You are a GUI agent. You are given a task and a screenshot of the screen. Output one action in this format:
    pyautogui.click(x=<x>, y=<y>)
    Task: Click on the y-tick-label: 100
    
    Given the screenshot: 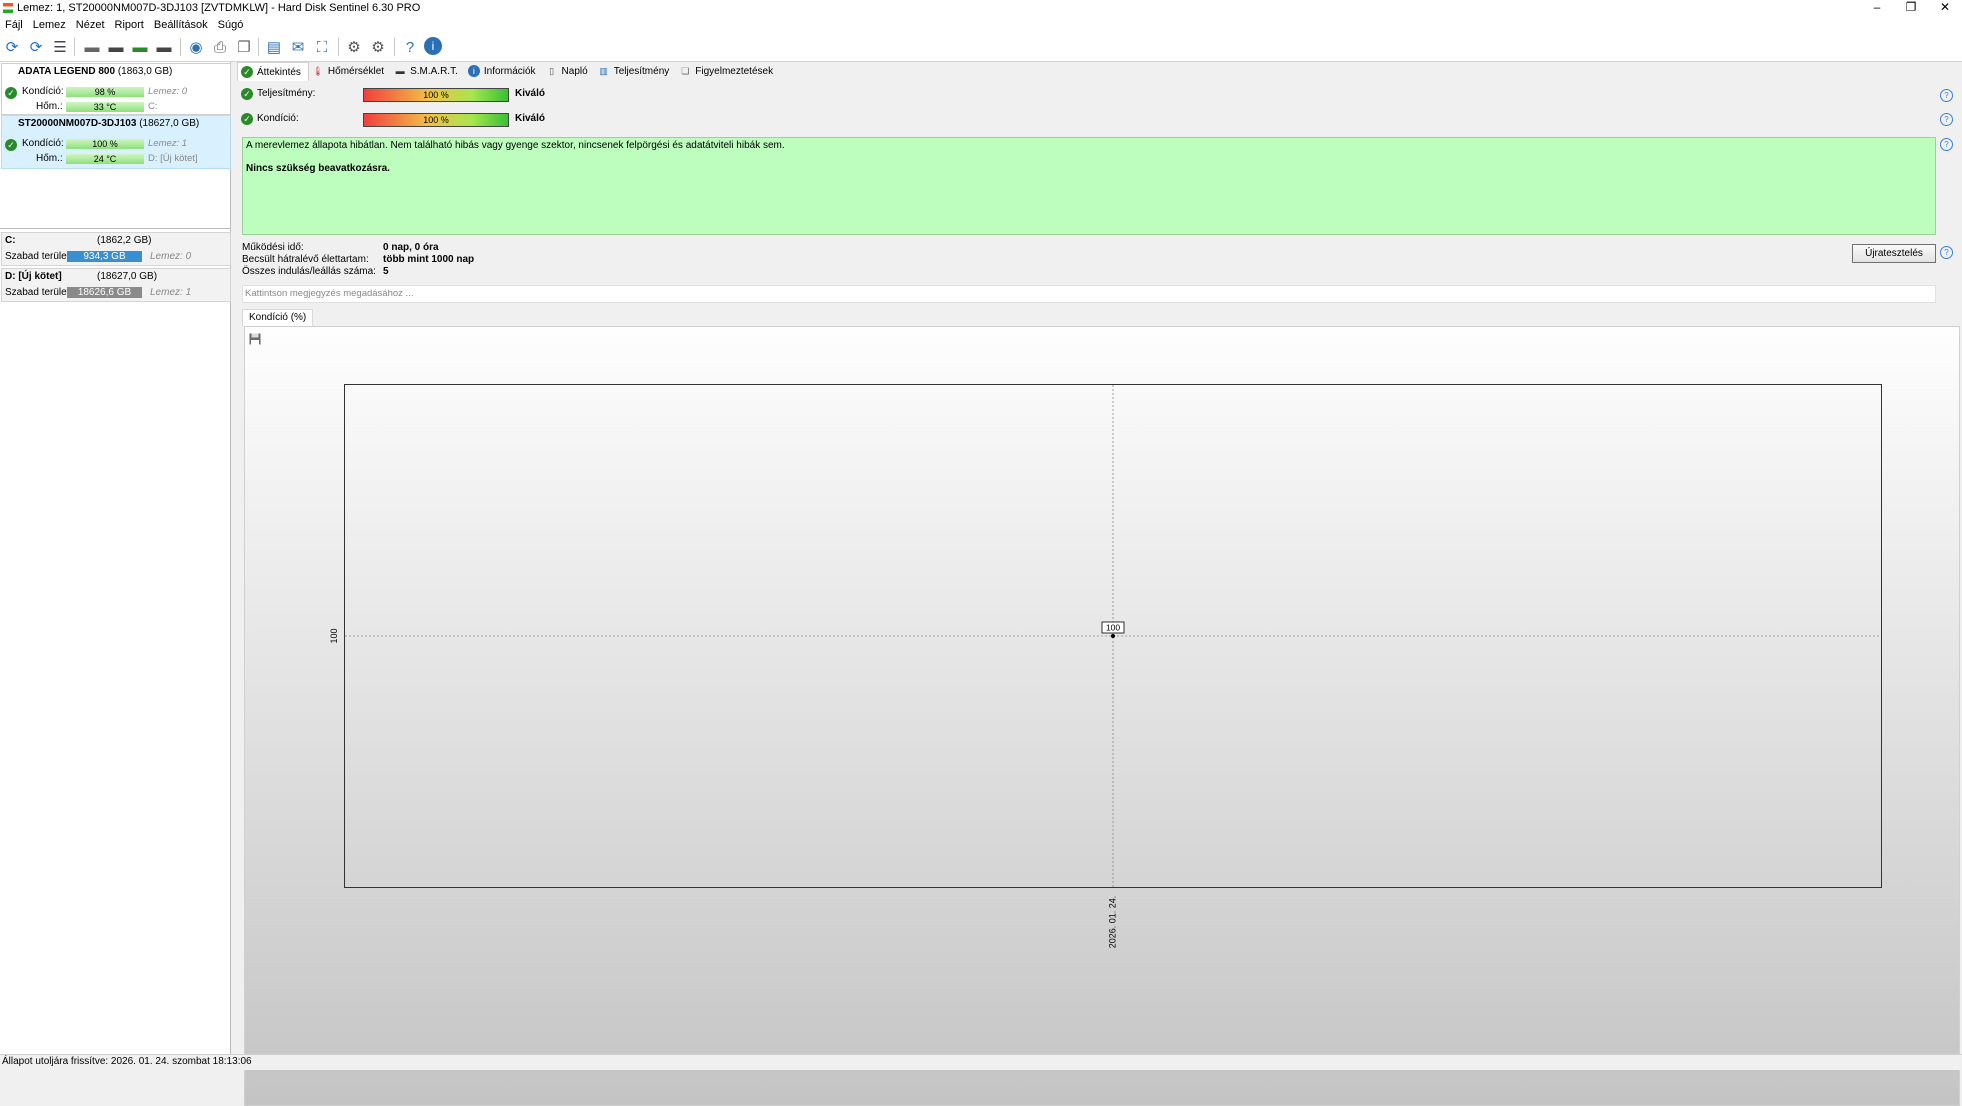 What is the action you would take?
    pyautogui.click(x=334, y=635)
    